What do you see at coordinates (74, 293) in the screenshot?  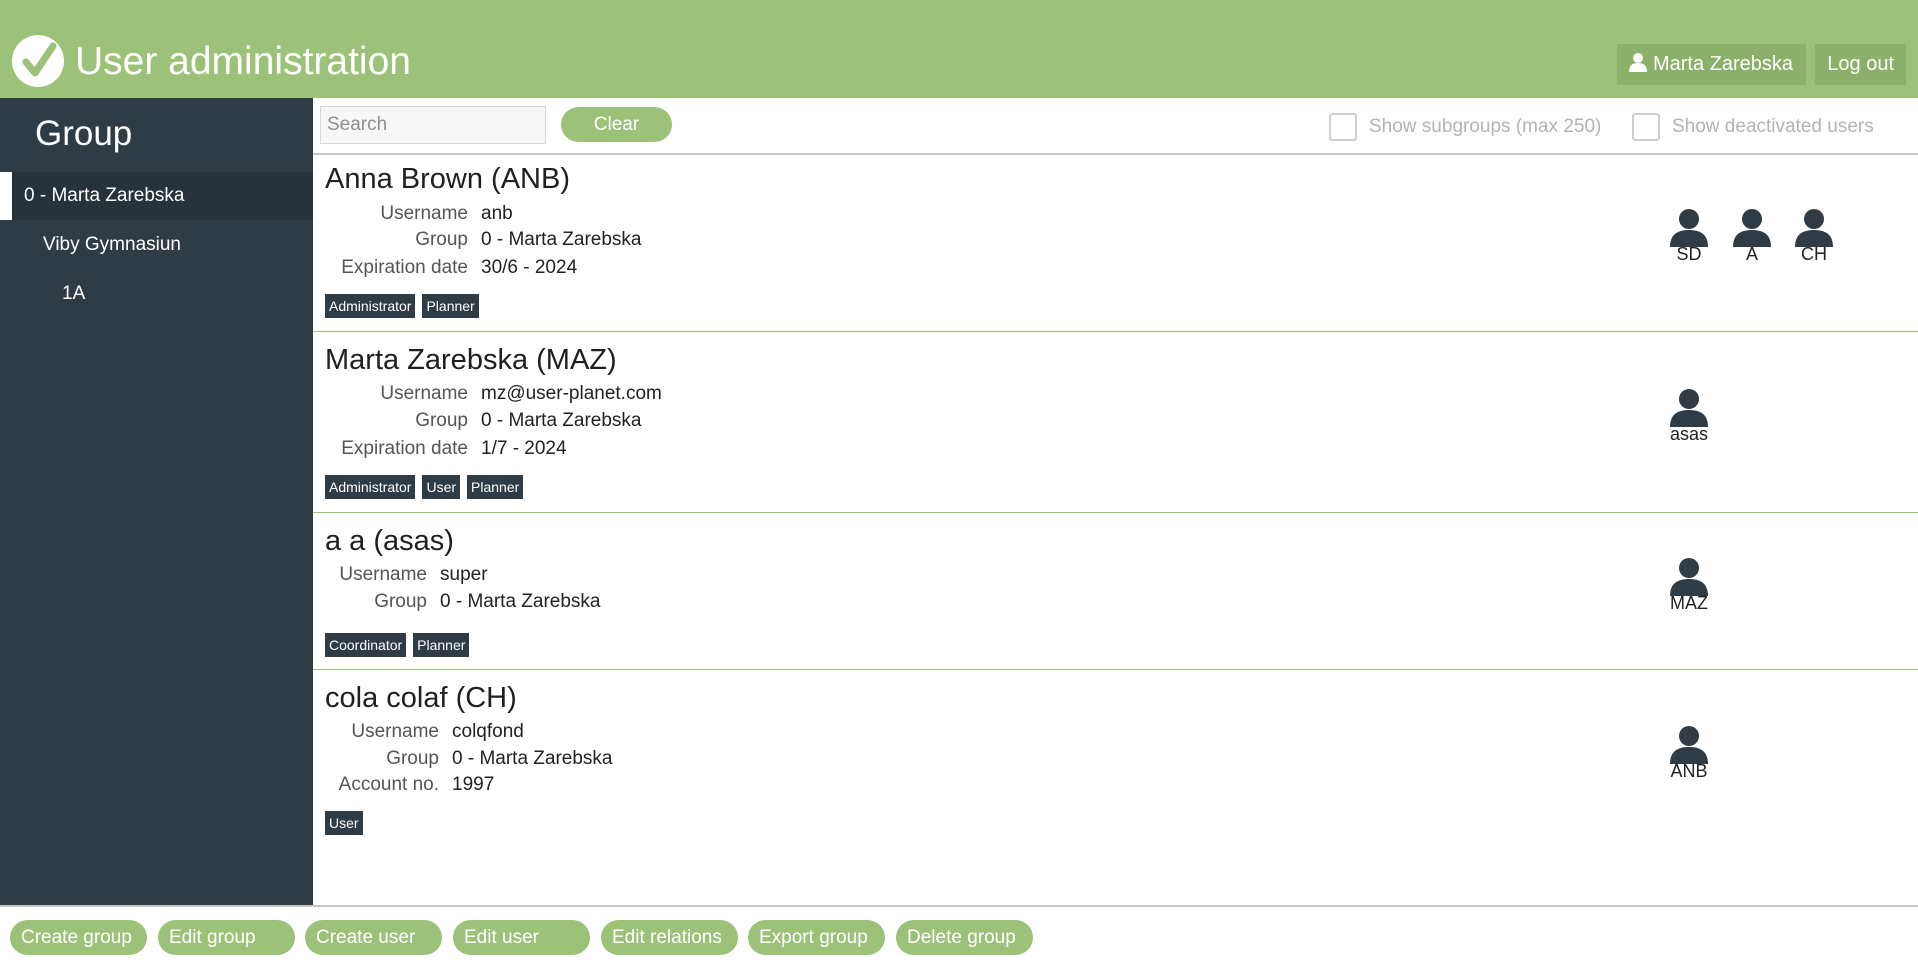 I see `group-tree-item-label: 1A` at bounding box center [74, 293].